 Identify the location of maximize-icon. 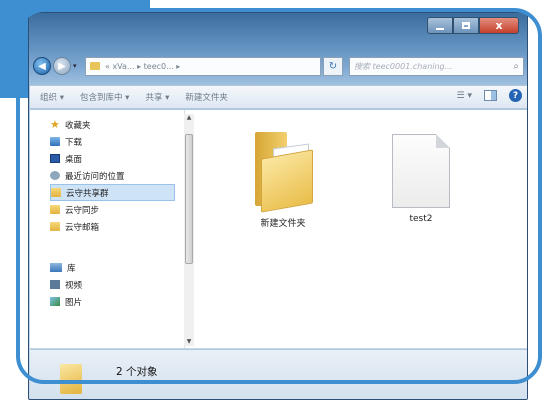
(466, 25).